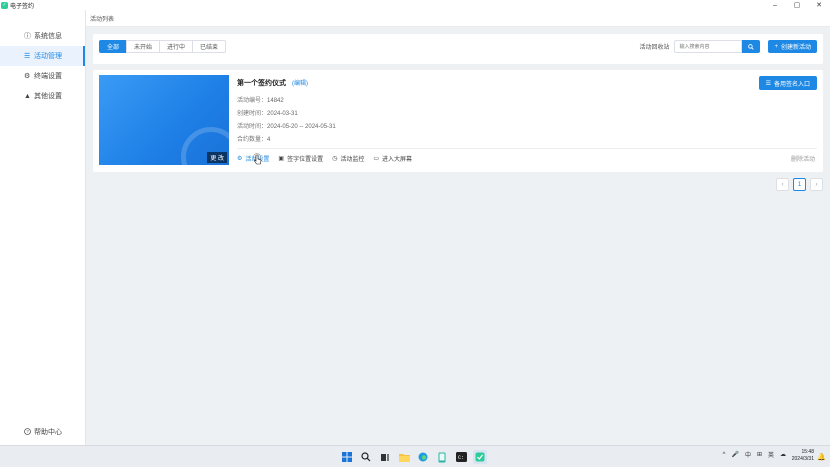  What do you see at coordinates (376, 159) in the screenshot?
I see `monitor-icon: ▭` at bounding box center [376, 159].